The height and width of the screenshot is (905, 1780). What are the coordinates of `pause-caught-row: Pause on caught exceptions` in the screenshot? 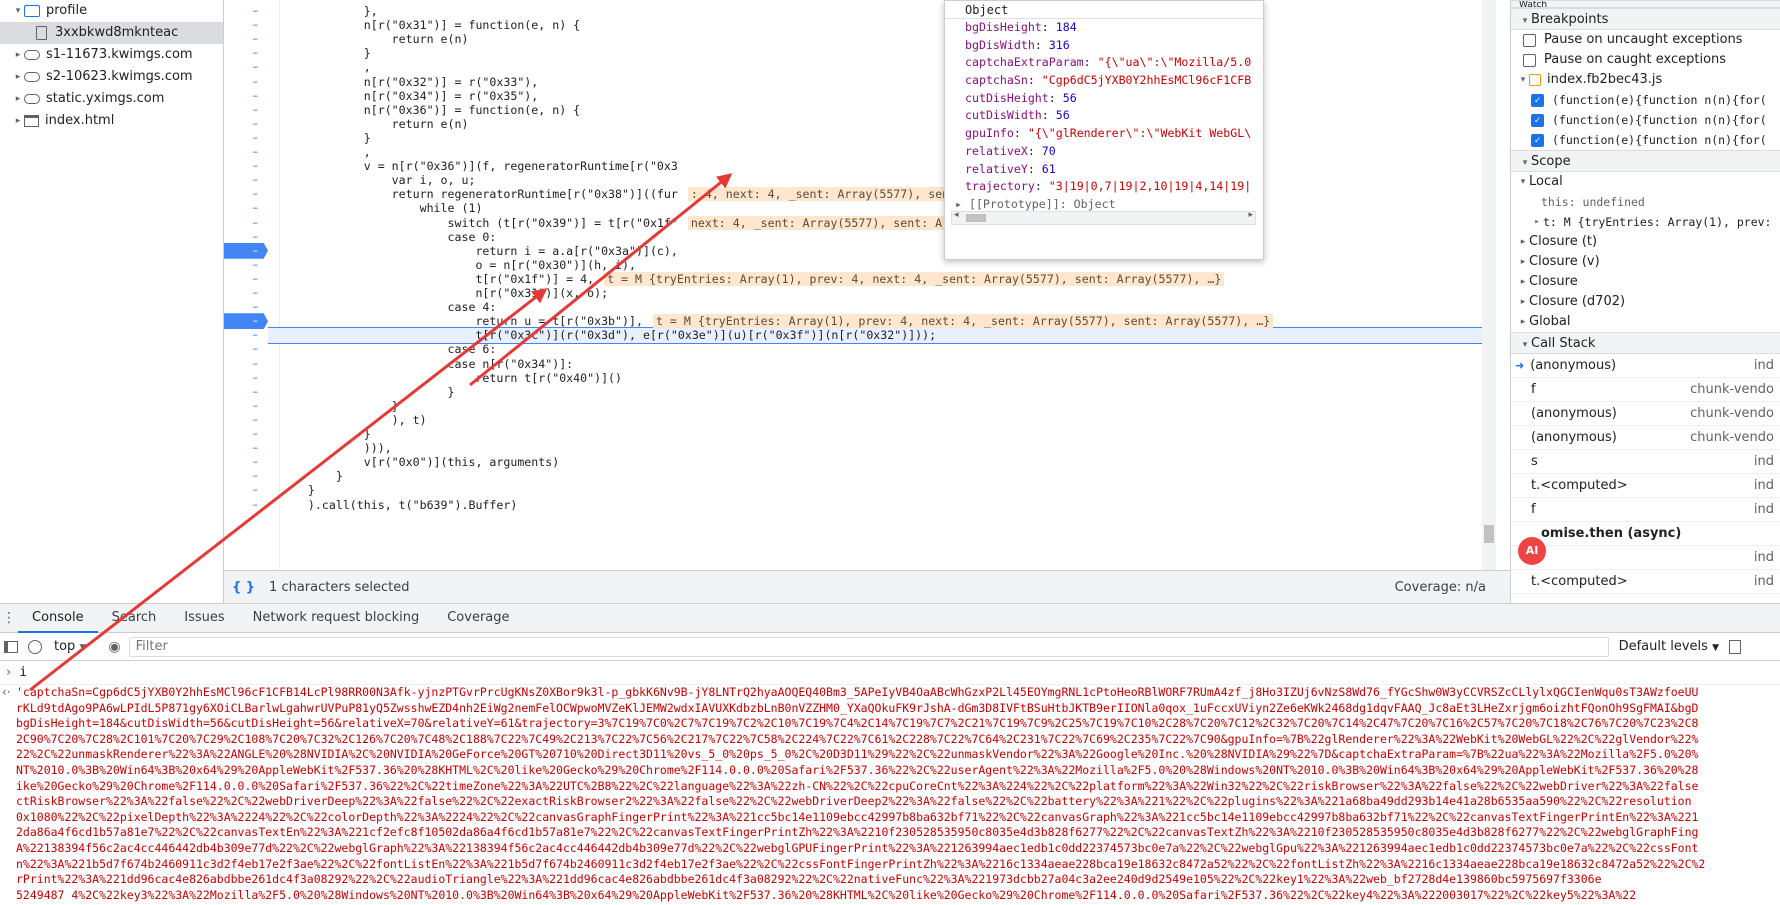 It's located at (1645, 60).